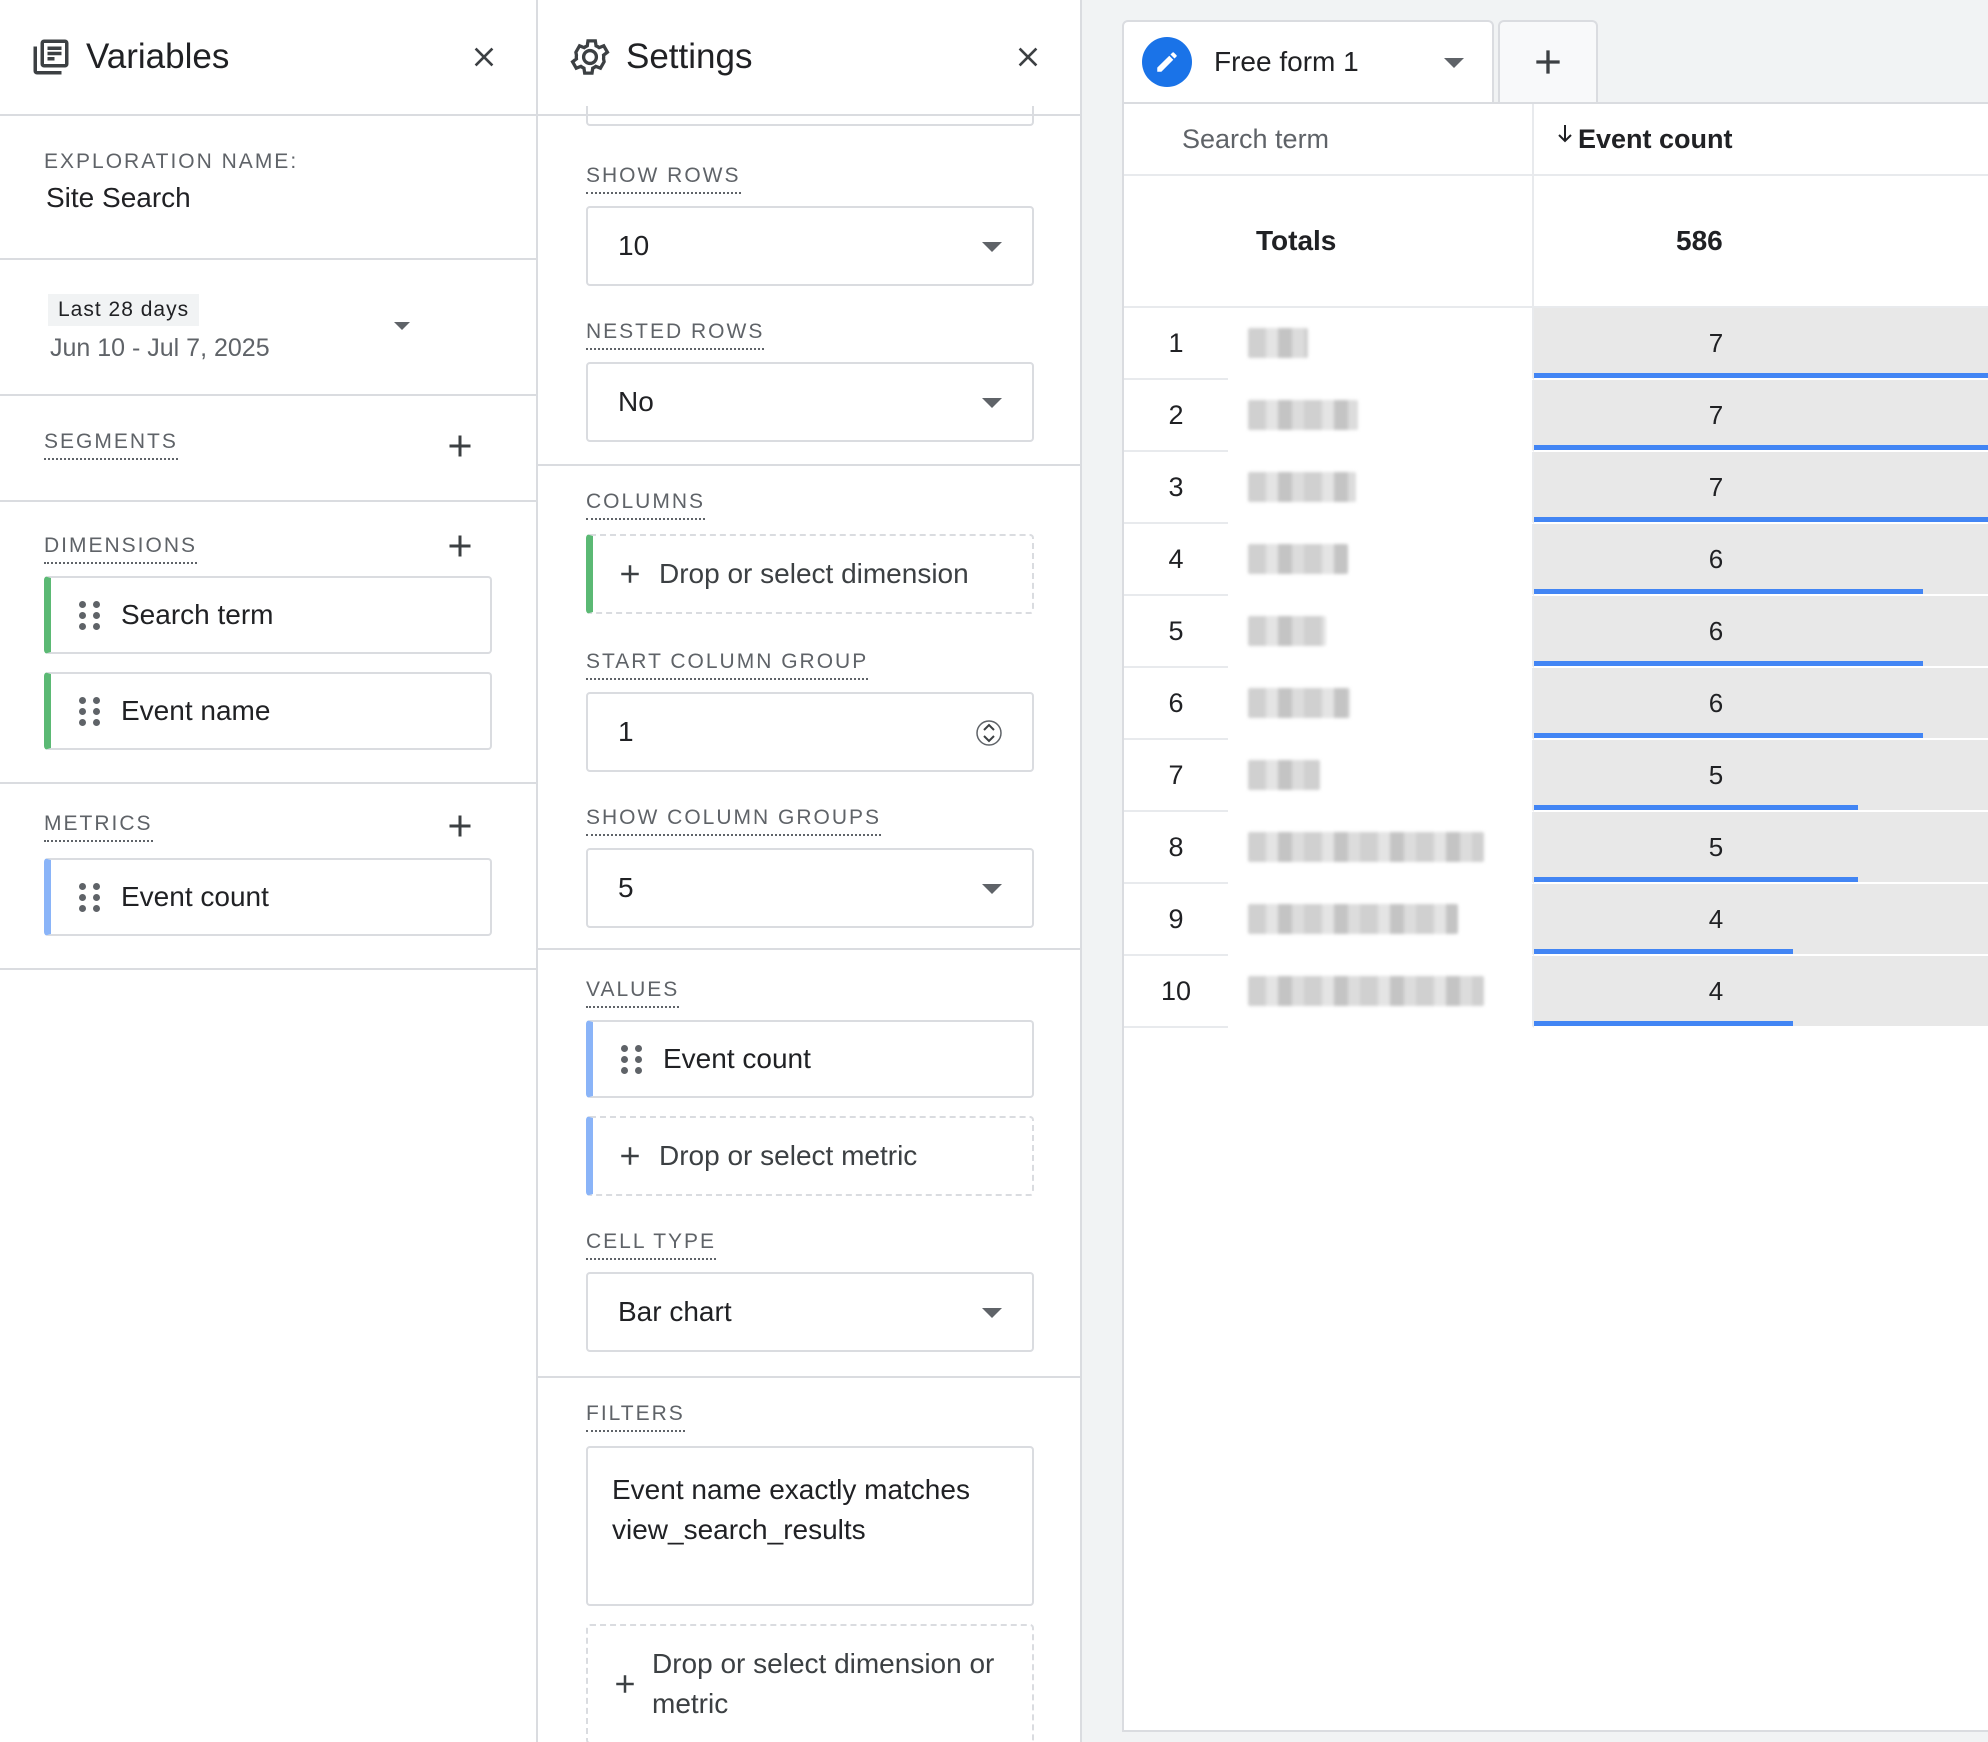 This screenshot has height=1742, width=1988. I want to click on row-number: 10, so click(1176, 992).